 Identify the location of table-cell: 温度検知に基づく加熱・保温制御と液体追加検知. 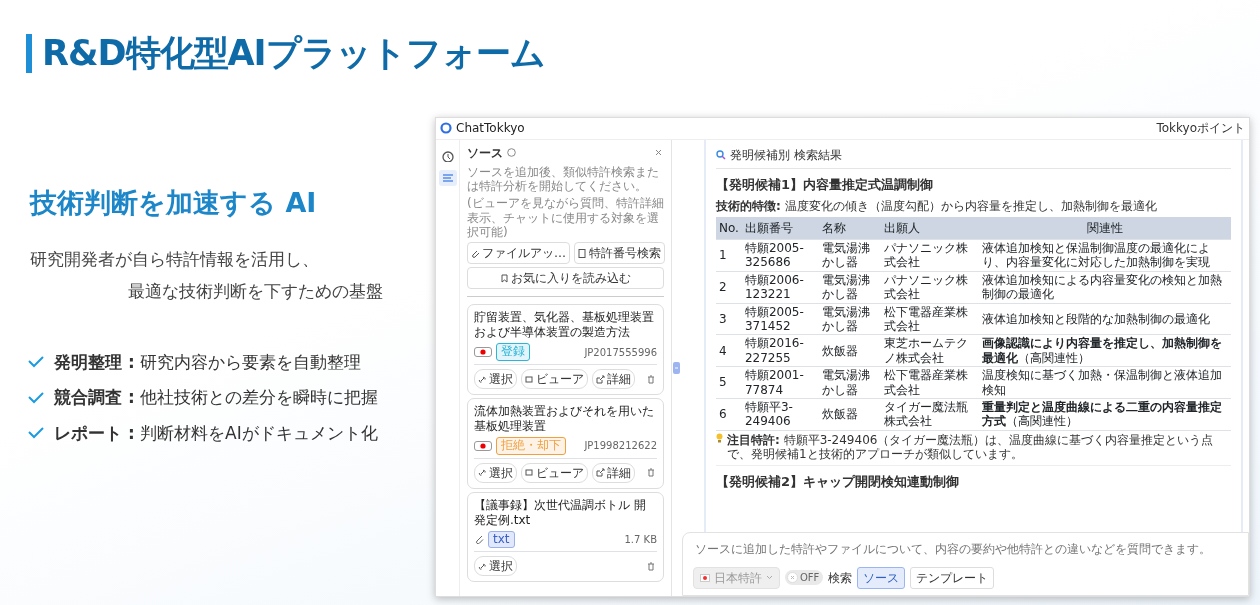
(1104, 382).